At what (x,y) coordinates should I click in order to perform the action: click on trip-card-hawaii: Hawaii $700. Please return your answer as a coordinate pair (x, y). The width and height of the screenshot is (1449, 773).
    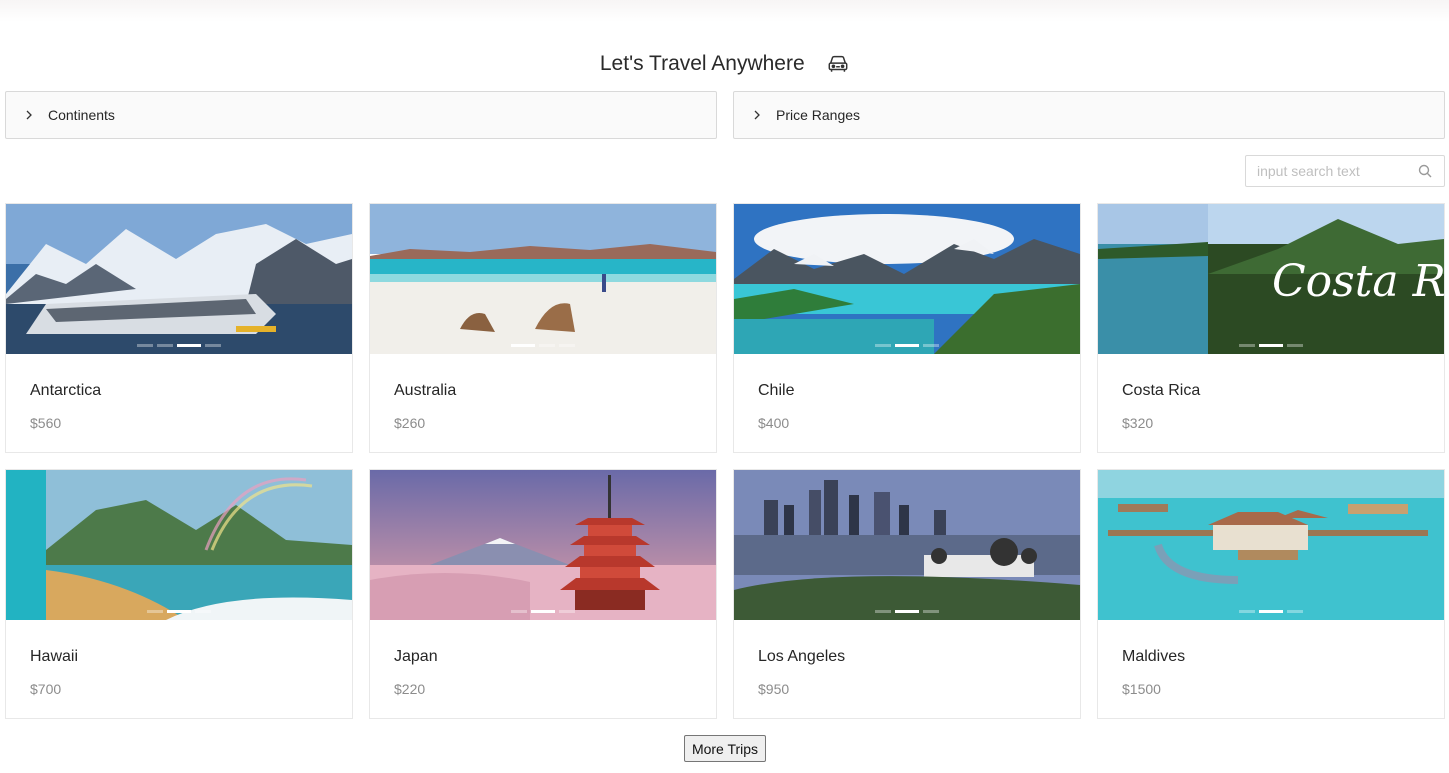
    Looking at the image, I should click on (179, 594).